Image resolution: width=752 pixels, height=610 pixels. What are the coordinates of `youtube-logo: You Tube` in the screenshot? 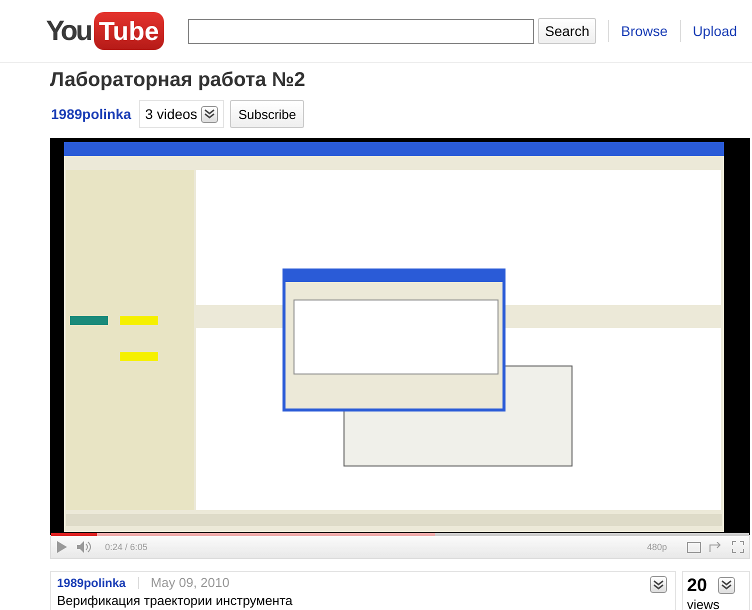 It's located at (105, 31).